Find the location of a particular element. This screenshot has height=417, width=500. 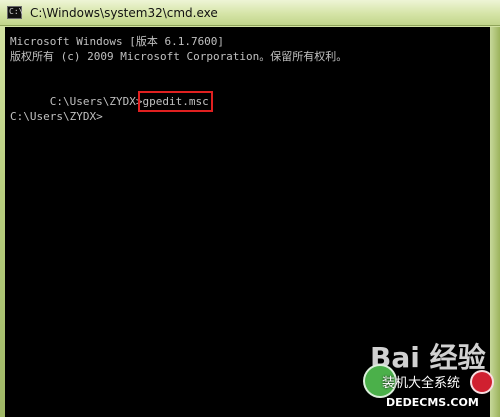

window-title: C:\Windows\system32\cmd.exe is located at coordinates (124, 13).